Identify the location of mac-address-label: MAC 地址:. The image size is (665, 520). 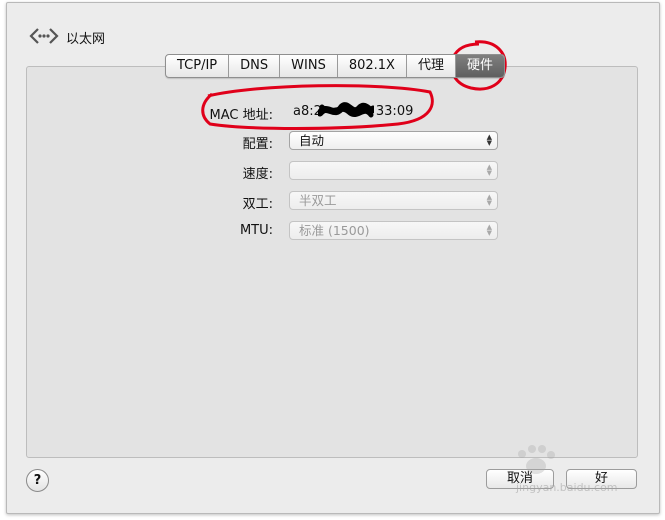
(241, 115).